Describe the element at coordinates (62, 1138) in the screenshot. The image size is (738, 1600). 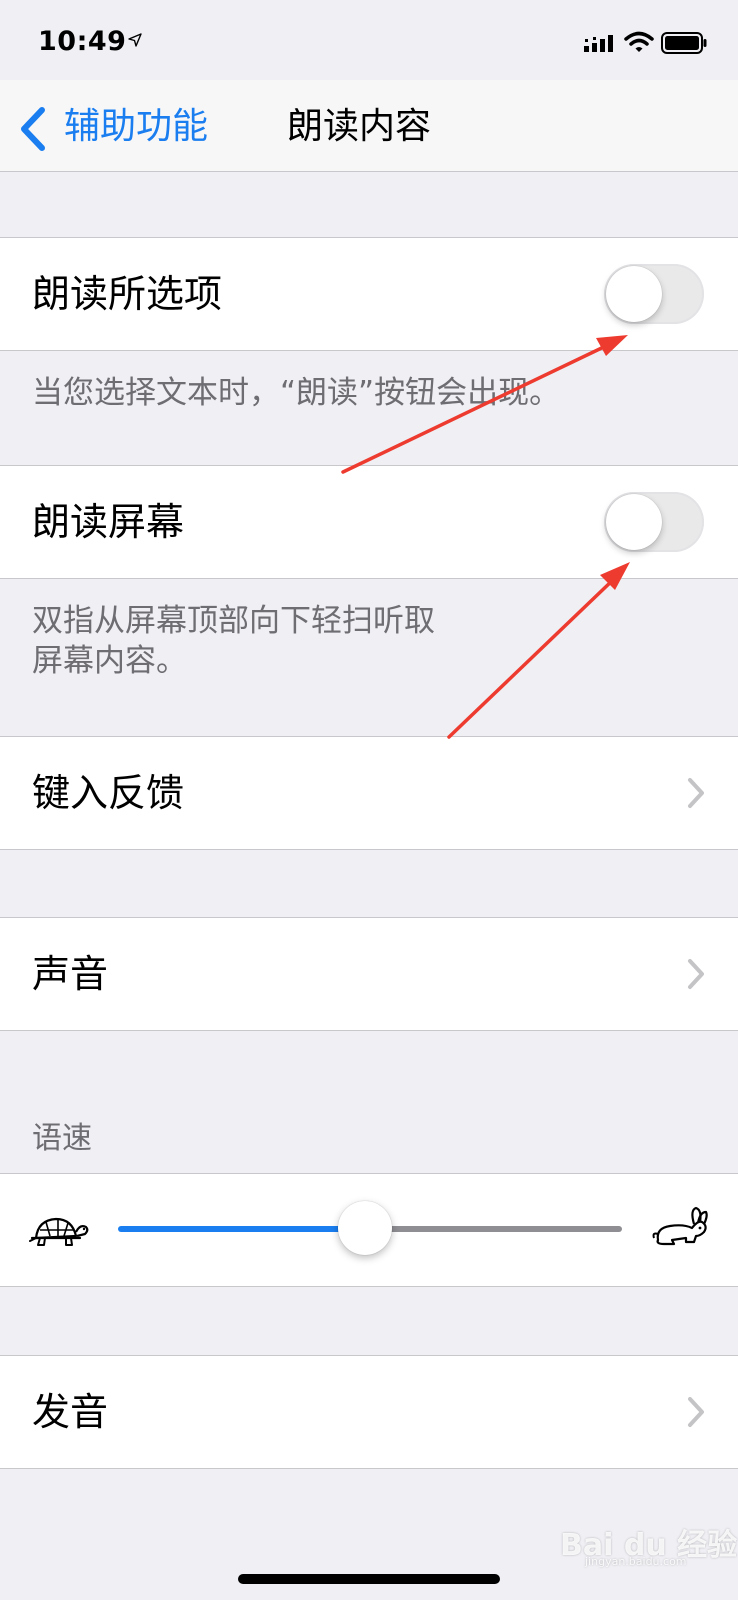
I see `speaking-rate-header: 语速` at that location.